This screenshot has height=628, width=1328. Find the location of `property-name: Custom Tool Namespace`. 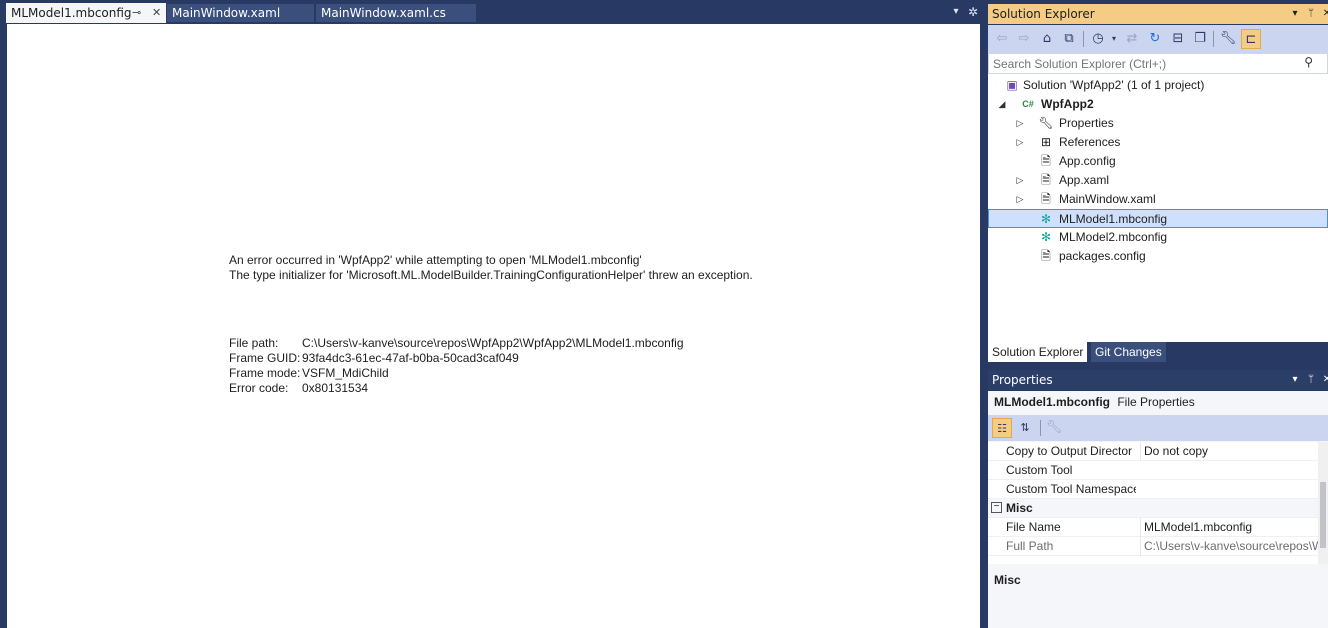

property-name: Custom Tool Namespace is located at coordinates (1071, 489).